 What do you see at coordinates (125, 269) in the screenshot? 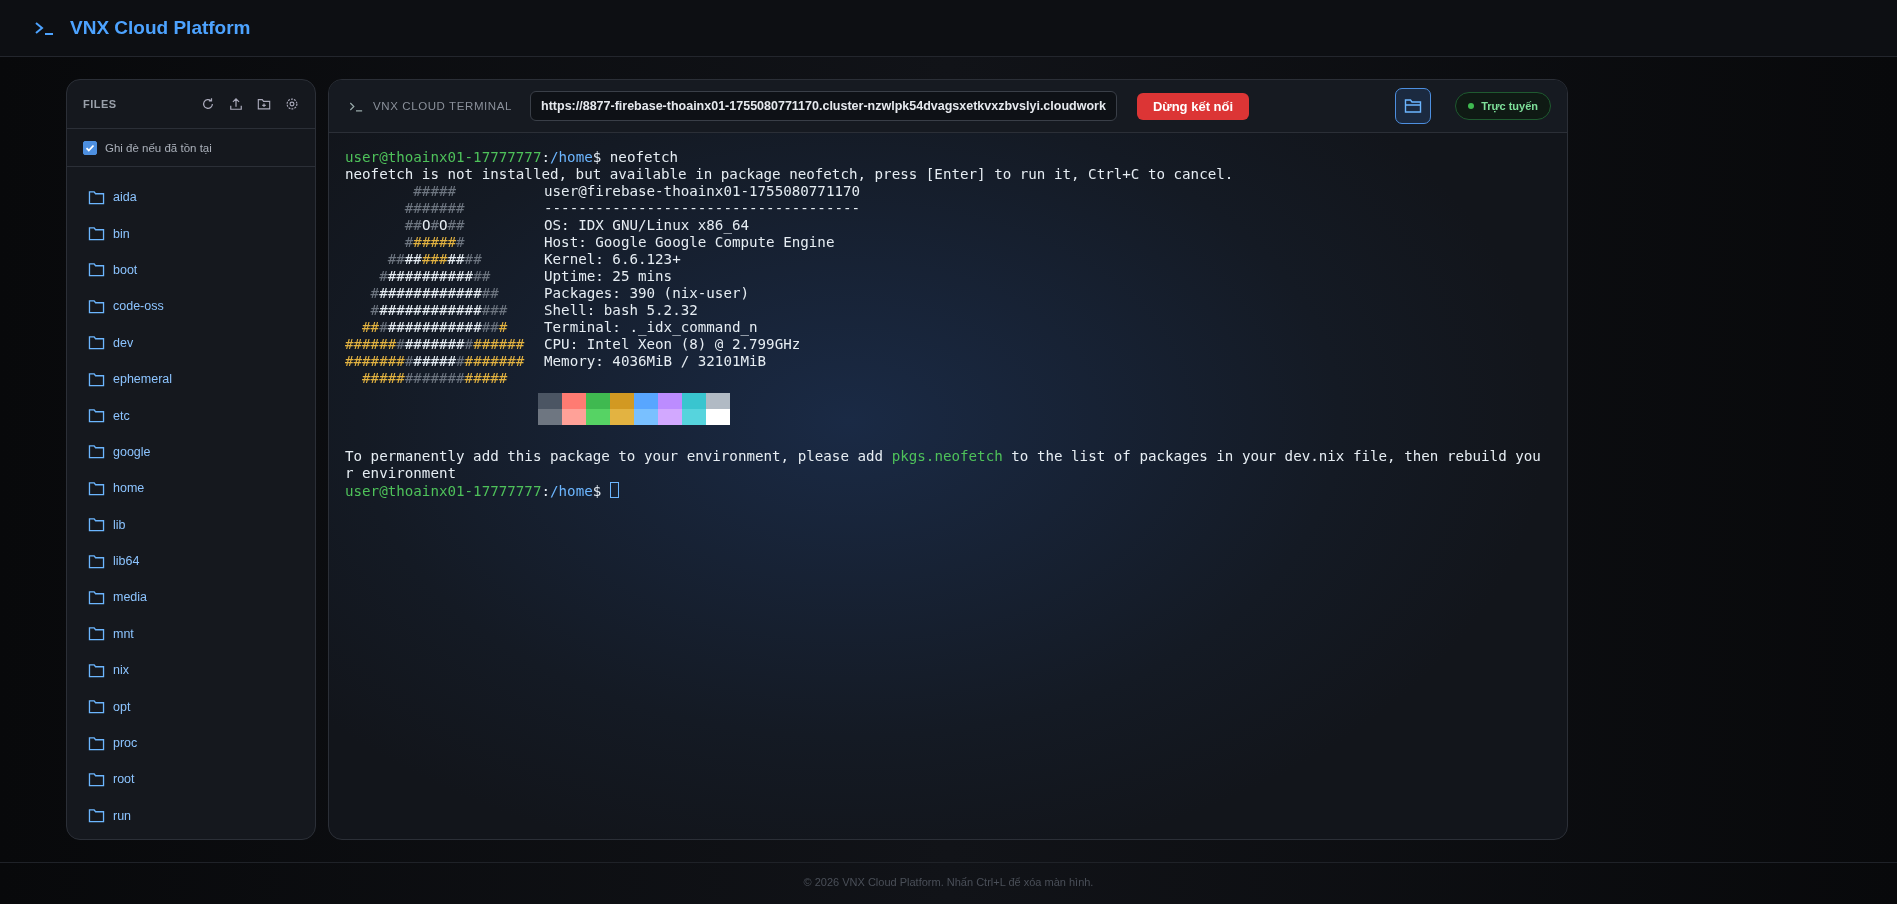
I see `folder-name: boot` at bounding box center [125, 269].